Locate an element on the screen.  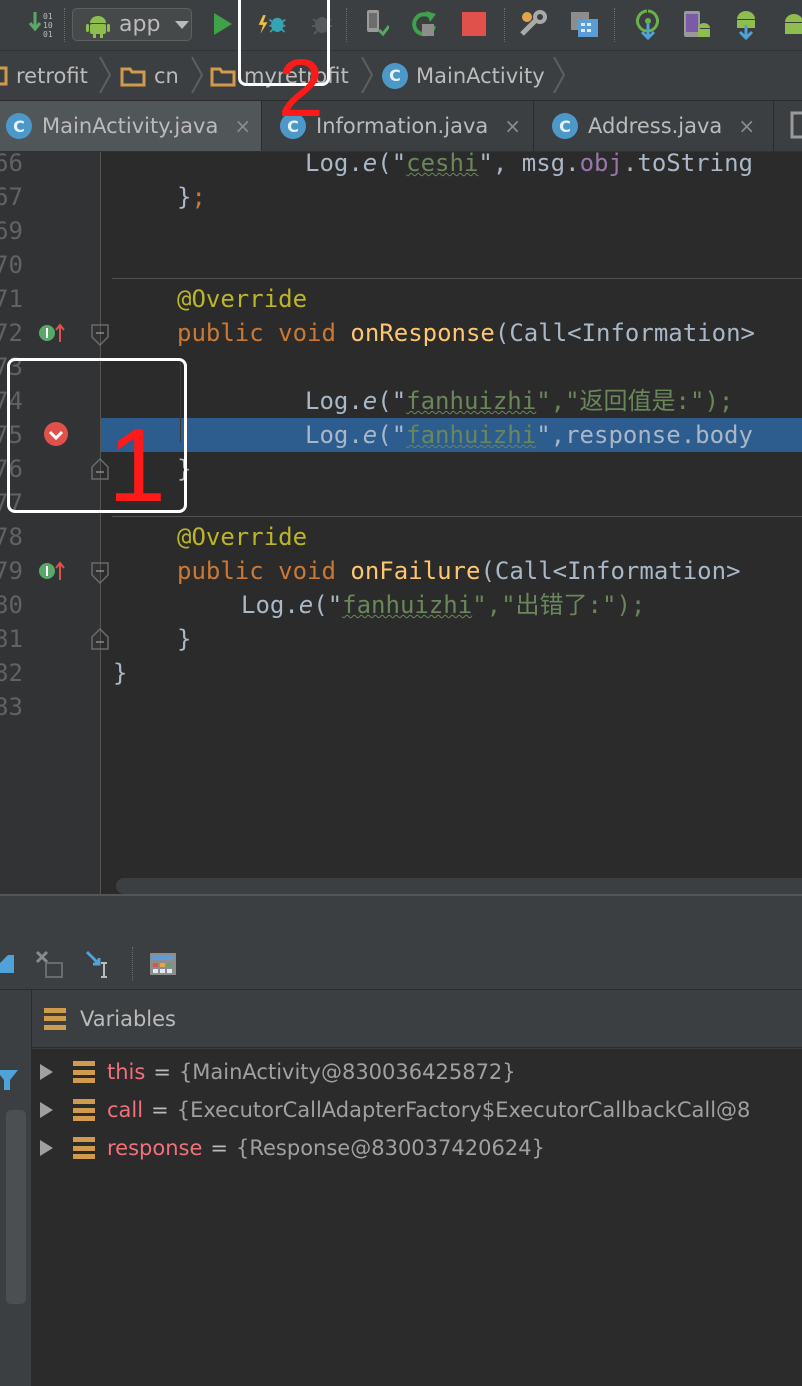
variable-row: this = {MainActivity@830036425872} is located at coordinates (274, 1072).